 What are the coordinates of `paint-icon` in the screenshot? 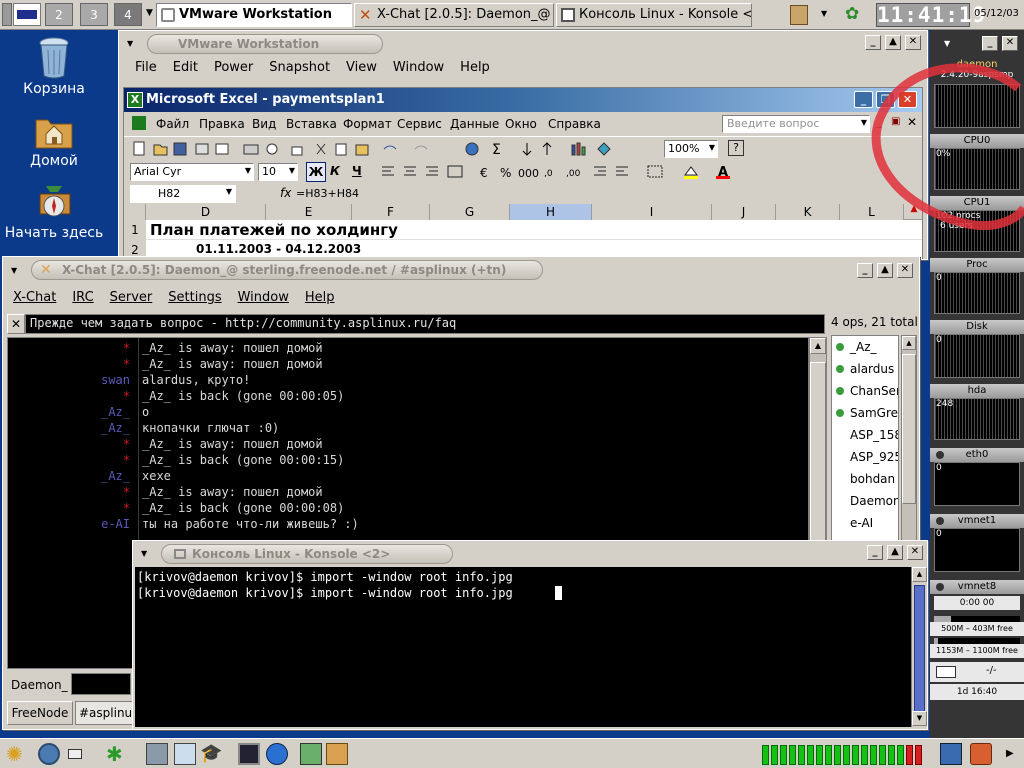 It's located at (311, 754).